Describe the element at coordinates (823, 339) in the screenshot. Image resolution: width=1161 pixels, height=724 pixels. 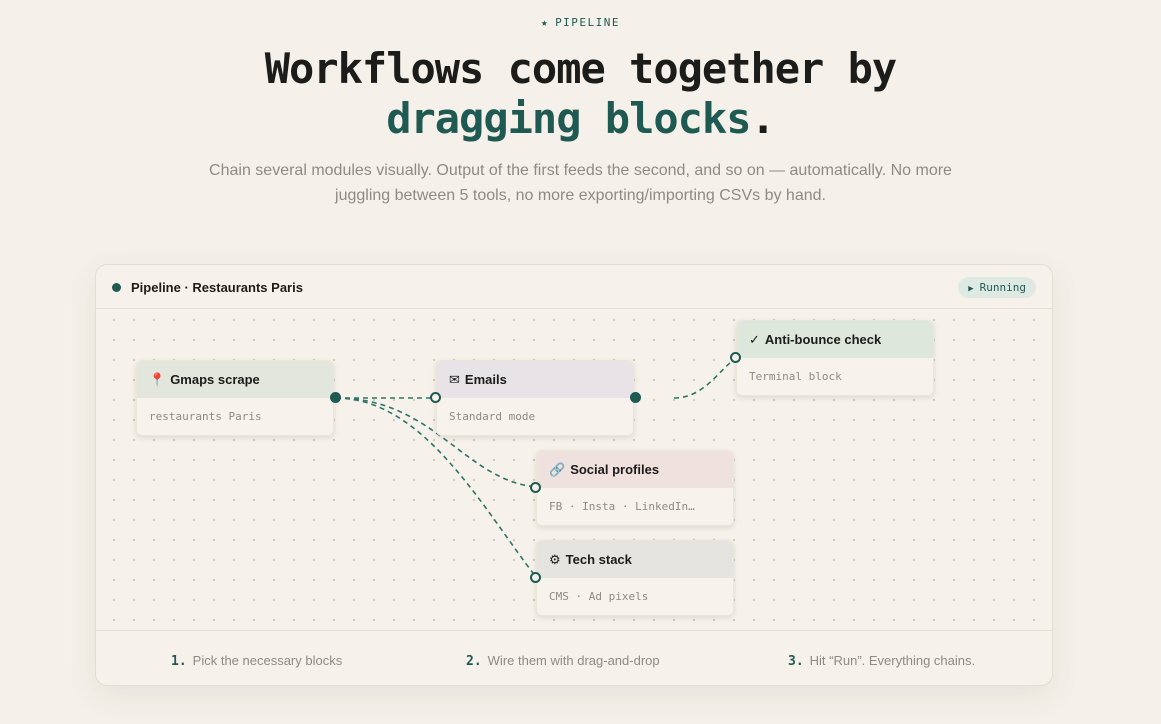
I see `node-title: Anti-bounce check` at that location.